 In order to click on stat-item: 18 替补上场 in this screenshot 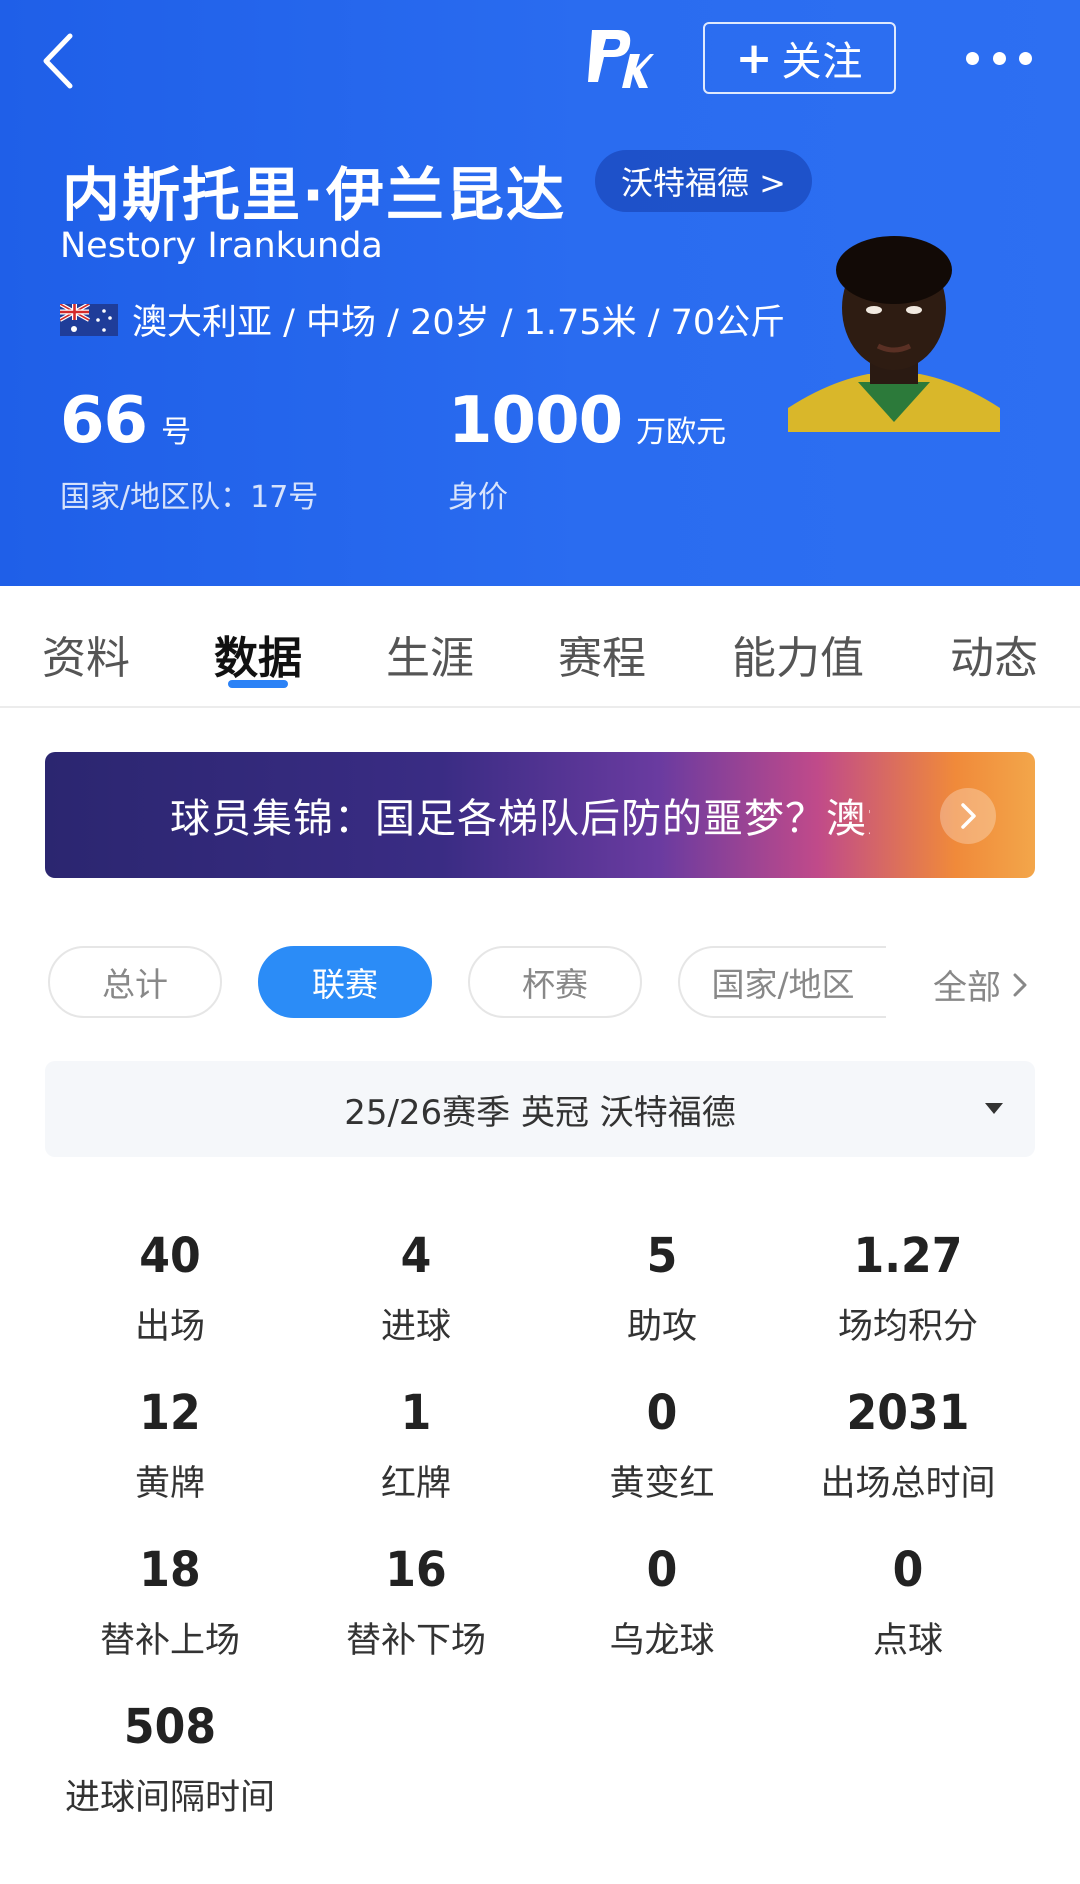, I will do `click(170, 1602)`.